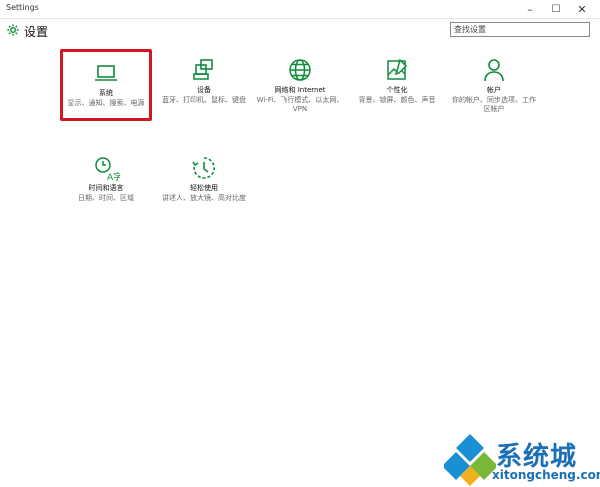 This screenshot has width=600, height=487. What do you see at coordinates (470, 460) in the screenshot?
I see `watermark-logo-icon` at bounding box center [470, 460].